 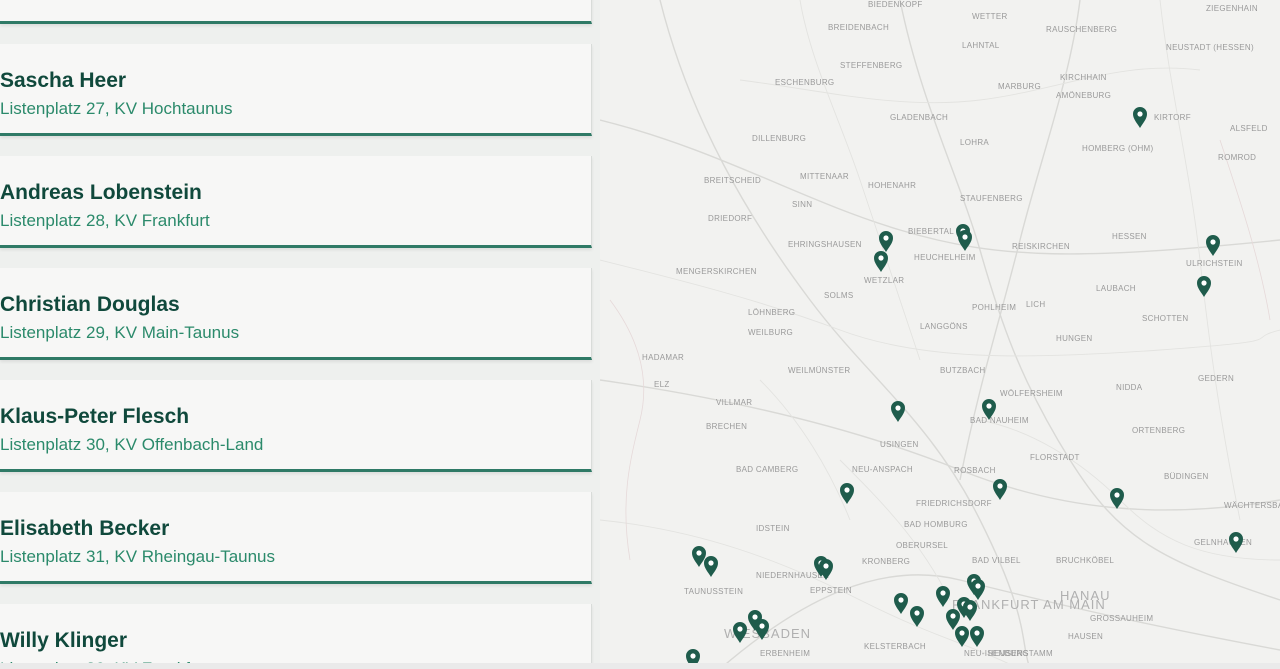 What do you see at coordinates (85, 528) in the screenshot?
I see `candidate-name: Elisabeth Becker` at bounding box center [85, 528].